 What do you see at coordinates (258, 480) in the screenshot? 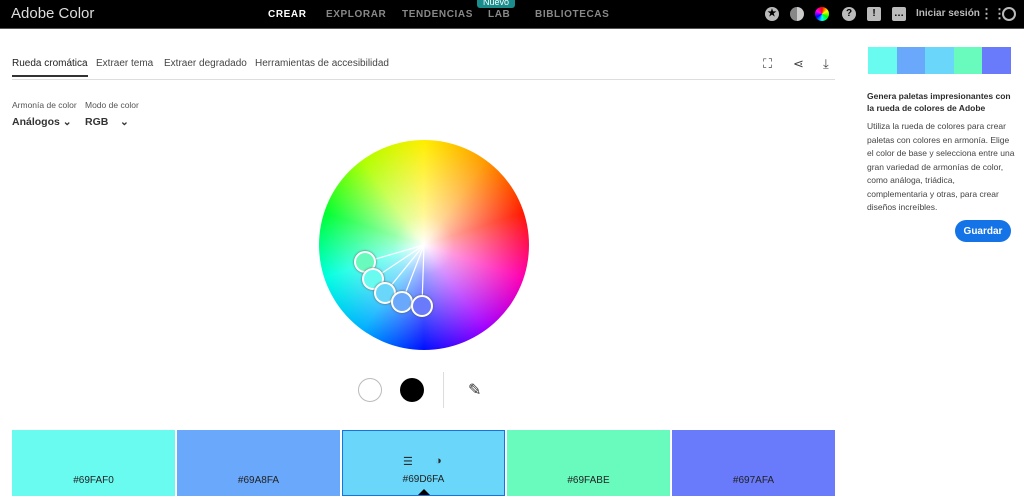
I see `swatch-hex: #69A8FA` at bounding box center [258, 480].